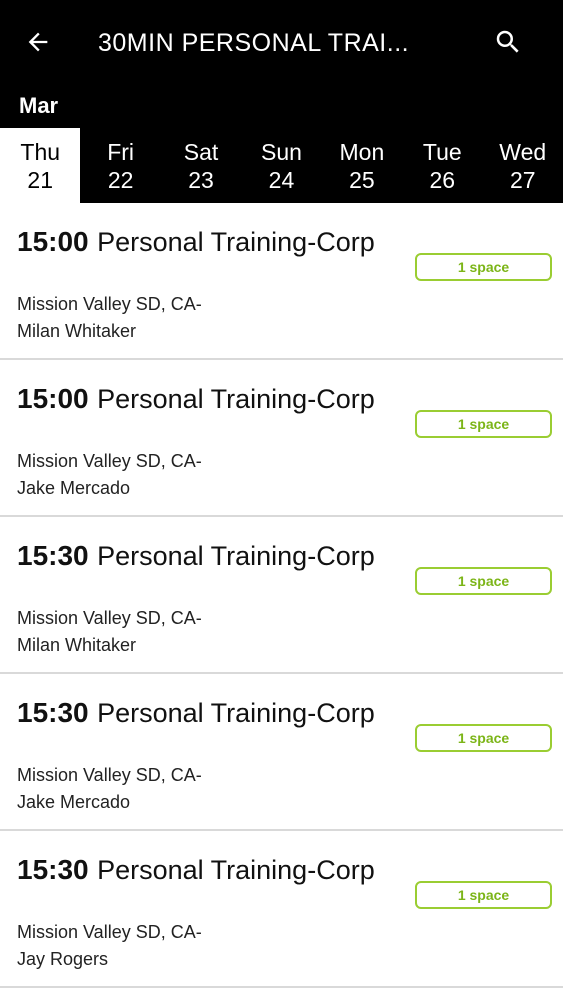 The height and width of the screenshot is (1000, 563). Describe the element at coordinates (121, 151) in the screenshot. I see `day-name: Fri` at that location.